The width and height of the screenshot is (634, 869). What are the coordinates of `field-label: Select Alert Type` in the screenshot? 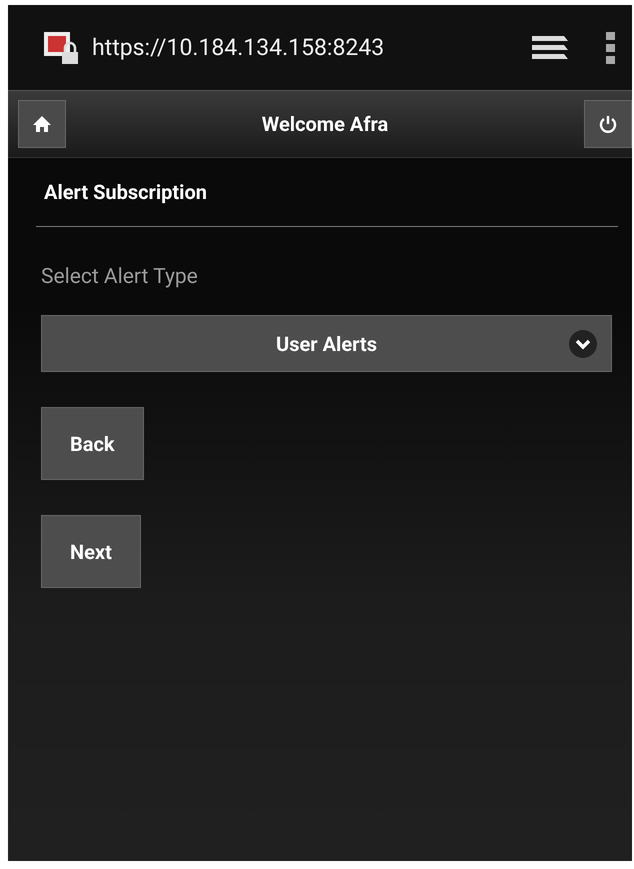 It's located at (119, 277).